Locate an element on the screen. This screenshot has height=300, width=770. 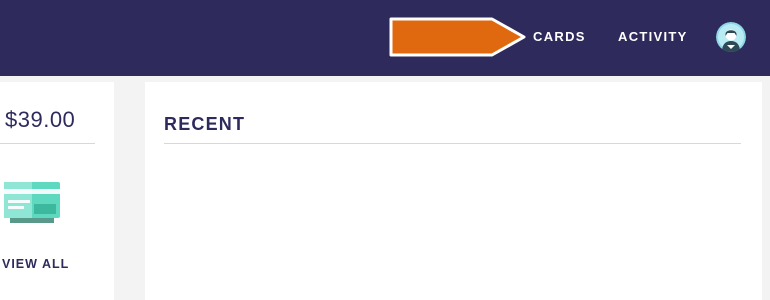
nav-link-cards: CARDS is located at coordinates (559, 37).